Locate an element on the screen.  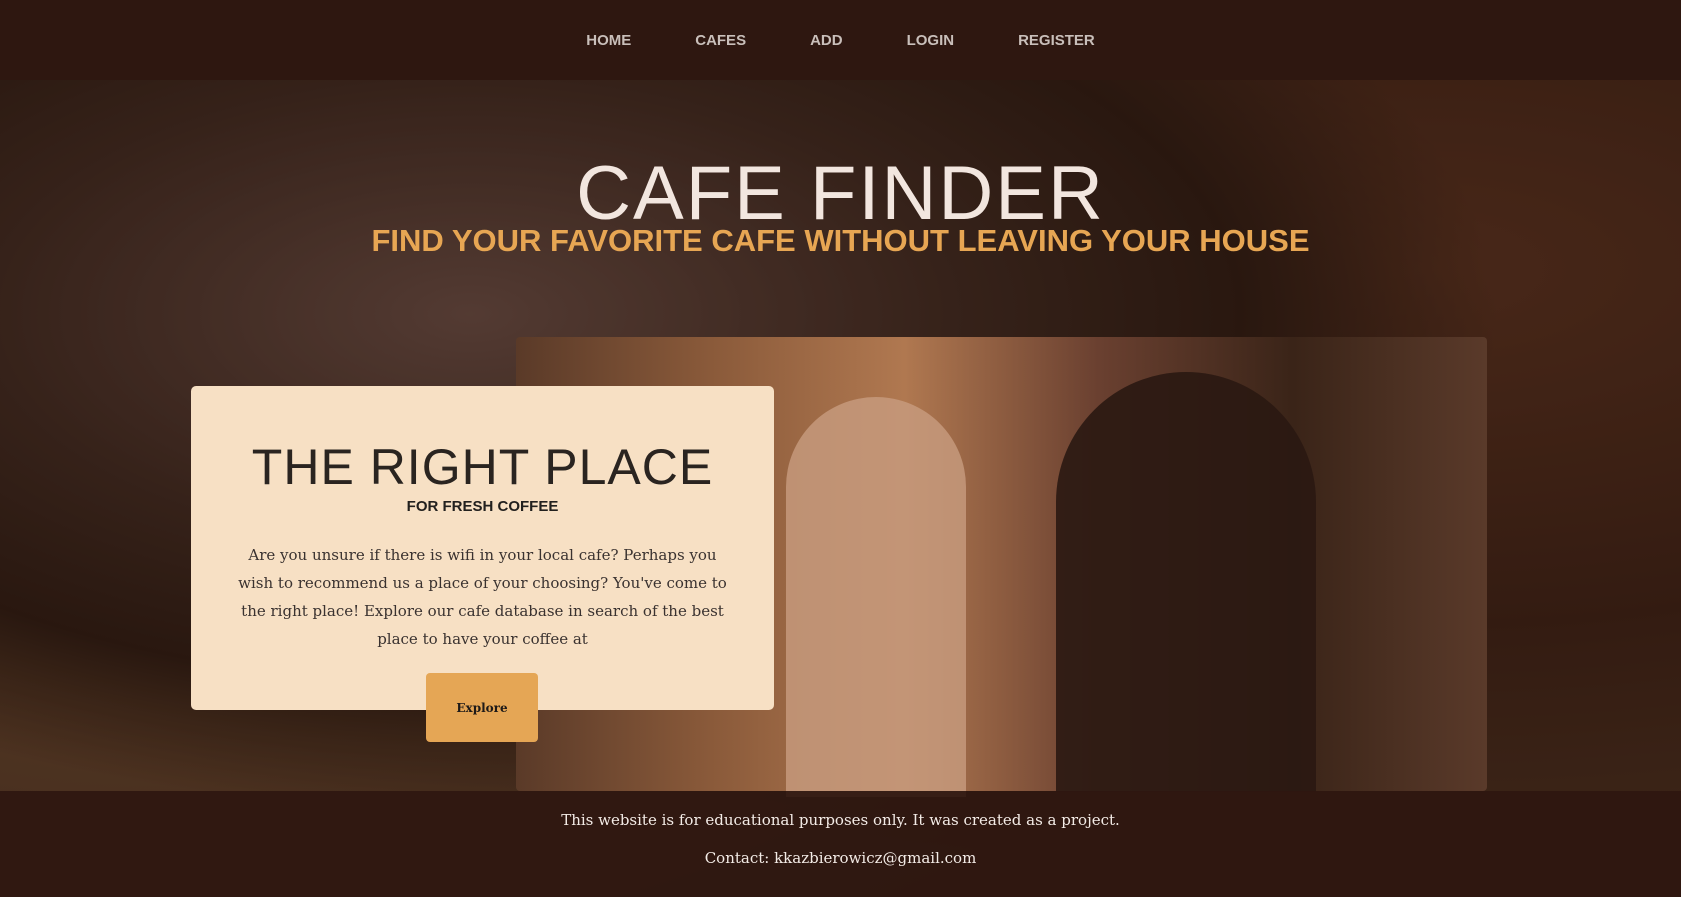
nav-login: LOGIN is located at coordinates (931, 40).